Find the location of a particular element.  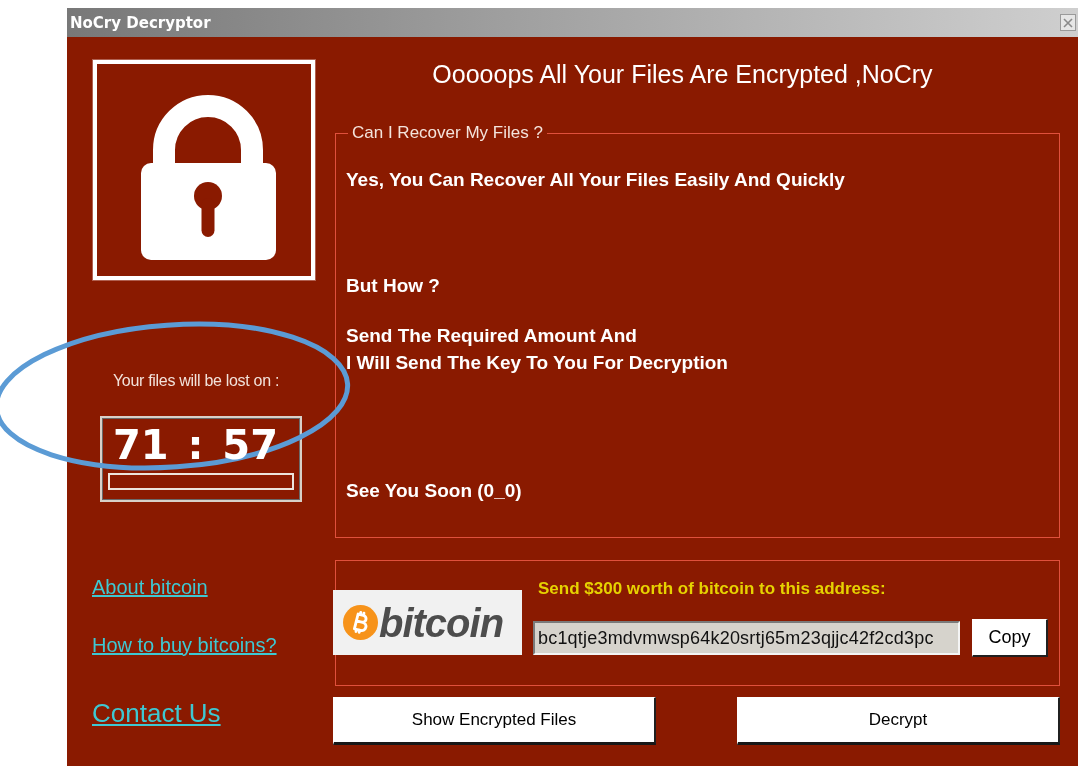

address-field: bc1qtje3mdvmwsp64k20srtj65m23qjjc42f2cd3pc is located at coordinates (746, 638).